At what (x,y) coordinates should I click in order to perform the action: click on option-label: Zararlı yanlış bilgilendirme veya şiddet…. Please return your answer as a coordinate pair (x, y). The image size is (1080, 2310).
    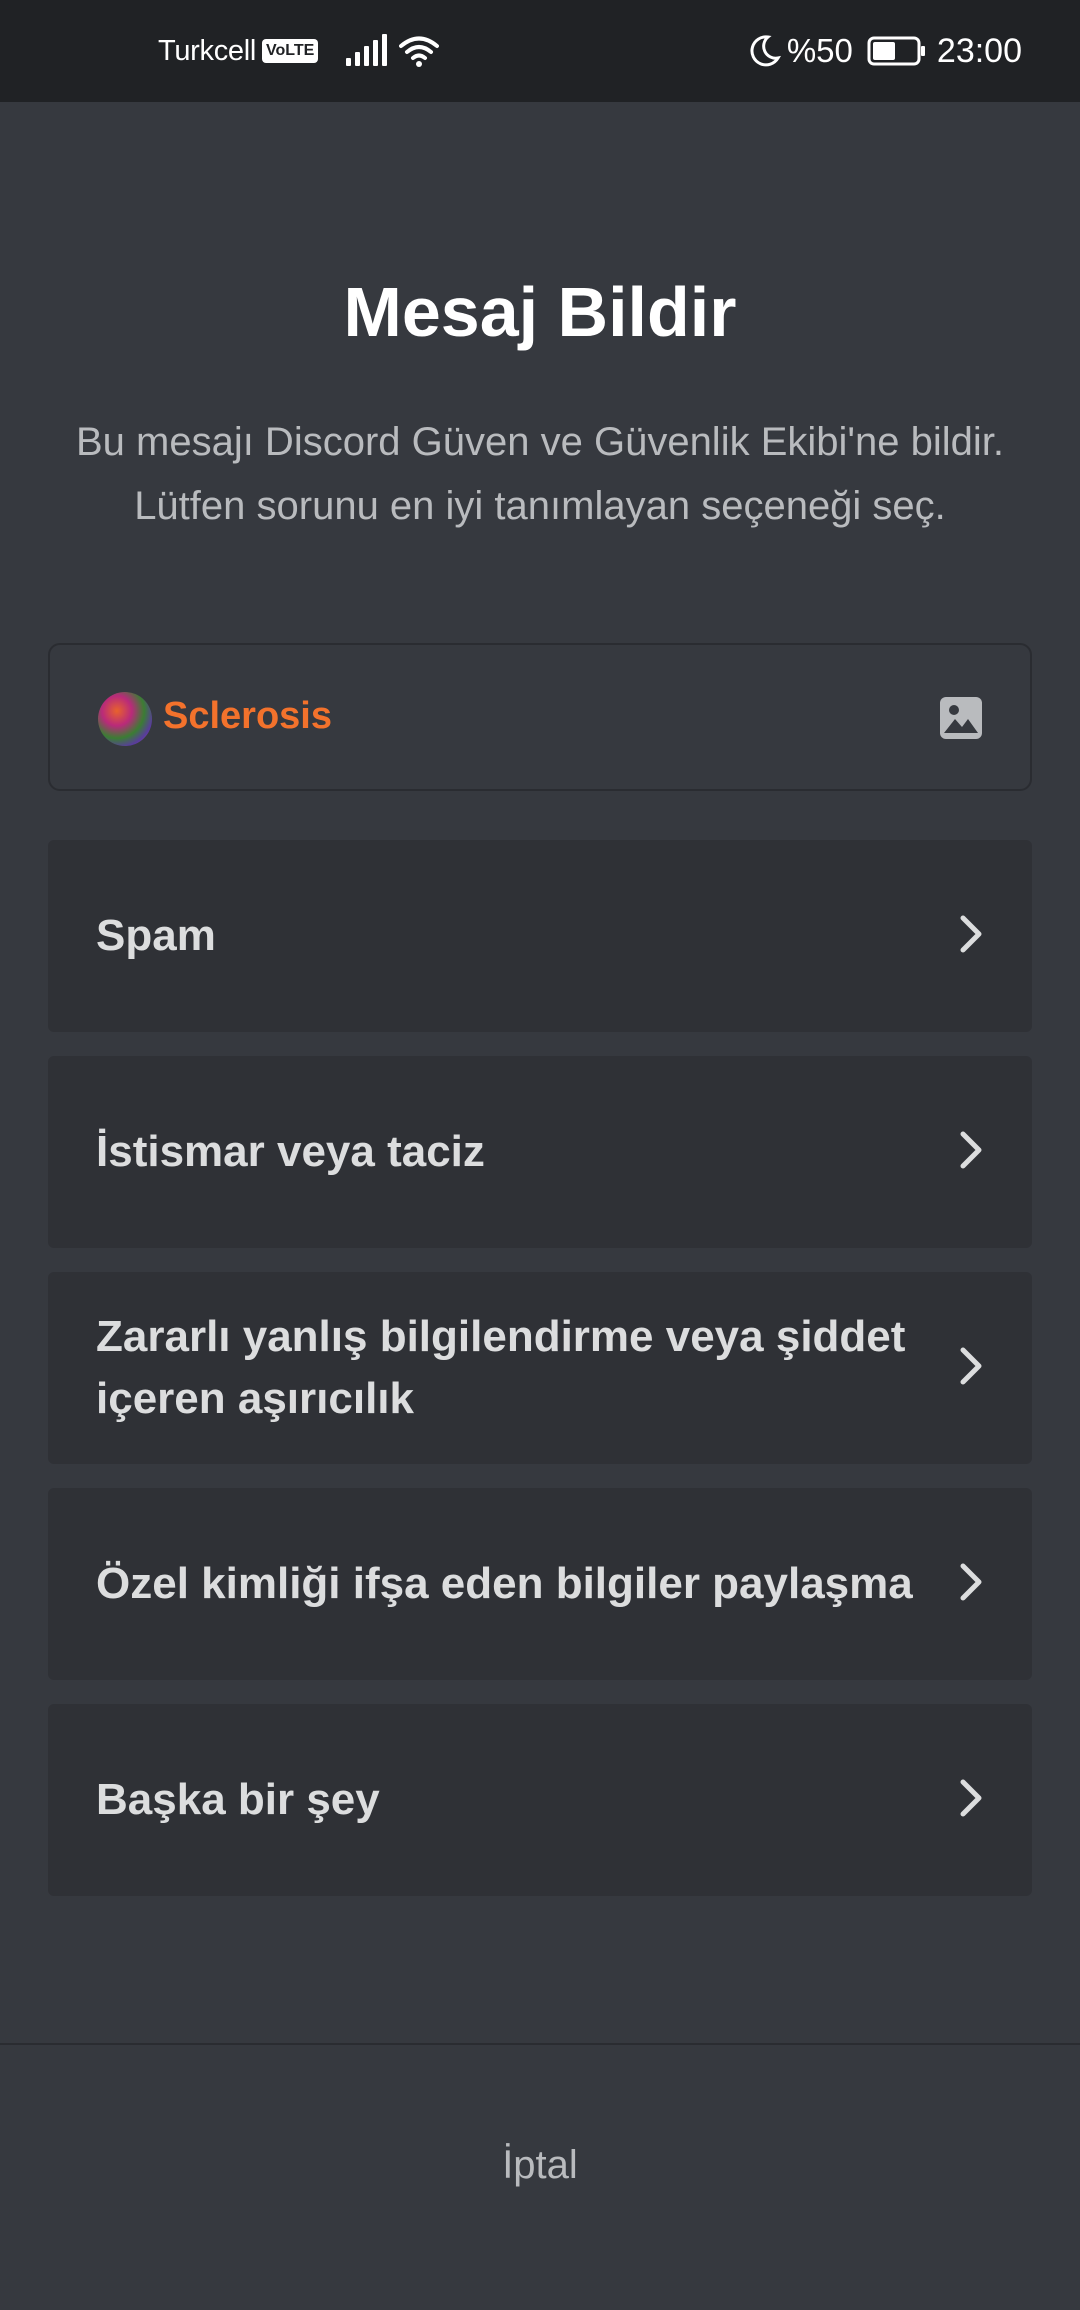
    Looking at the image, I should click on (501, 1367).